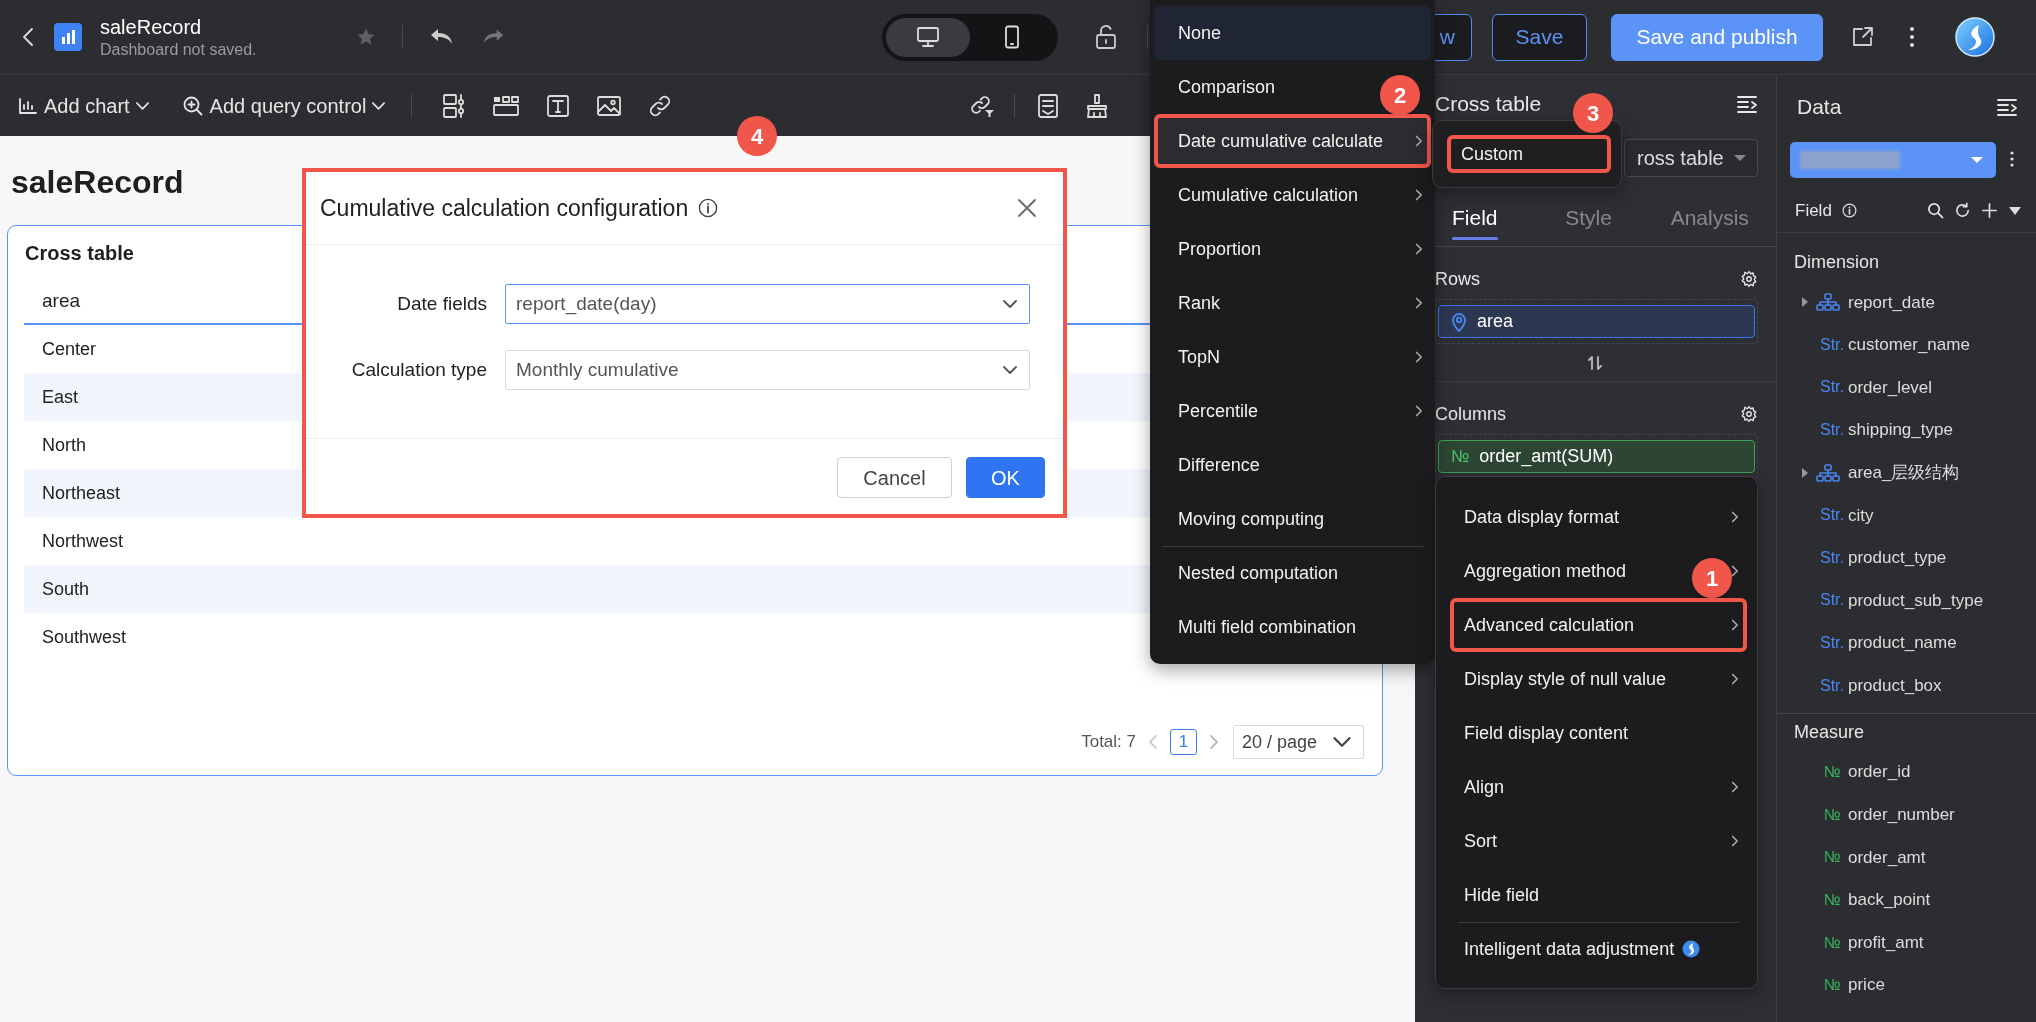  Describe the element at coordinates (1292, 141) in the screenshot. I see `menu-item: Date cumulative calculate` at that location.